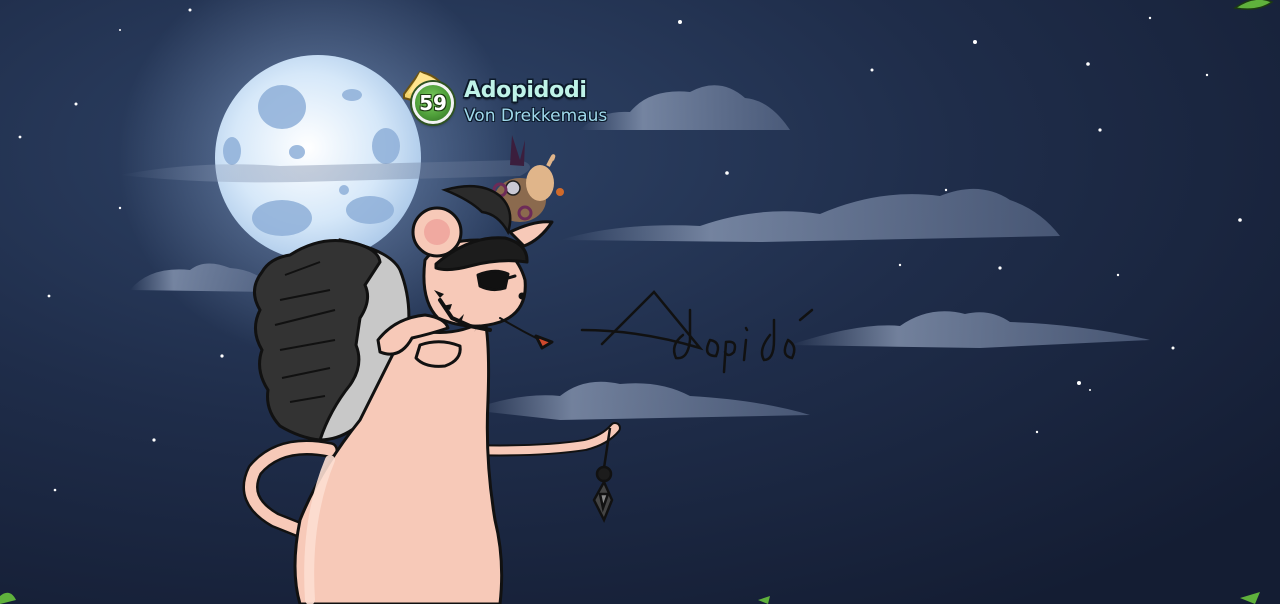  I want to click on moon, so click(318, 158).